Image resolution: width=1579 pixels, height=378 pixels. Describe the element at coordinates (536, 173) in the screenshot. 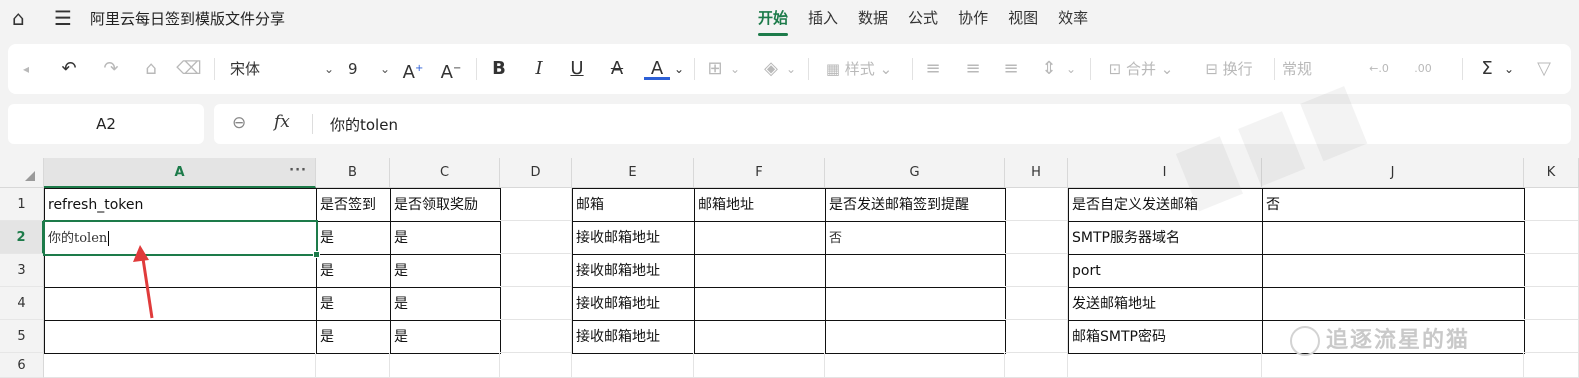

I see `column-header-d: D` at that location.